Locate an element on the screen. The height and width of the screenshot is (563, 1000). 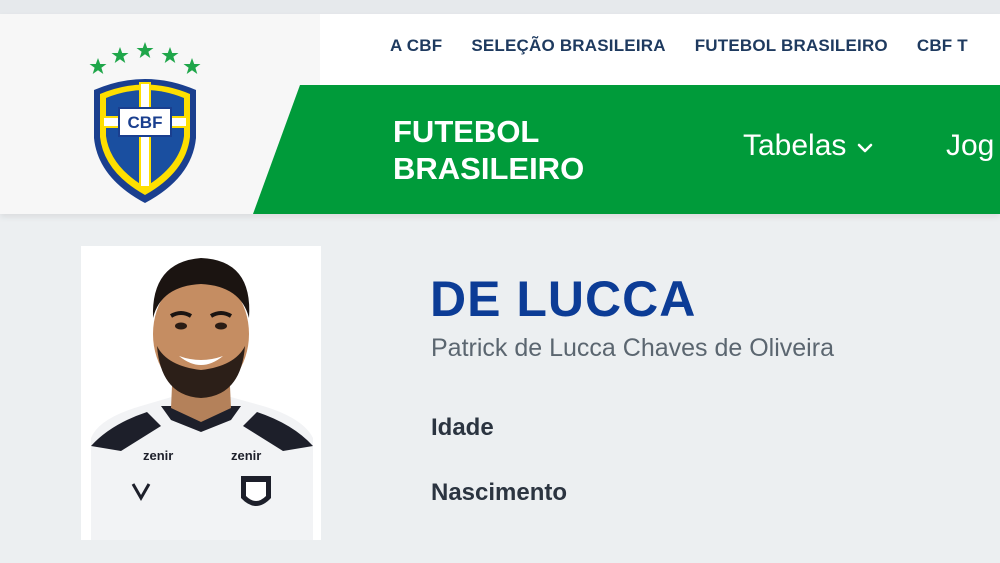
top-nav-item-cbf-truncated: CBF T is located at coordinates (942, 46).